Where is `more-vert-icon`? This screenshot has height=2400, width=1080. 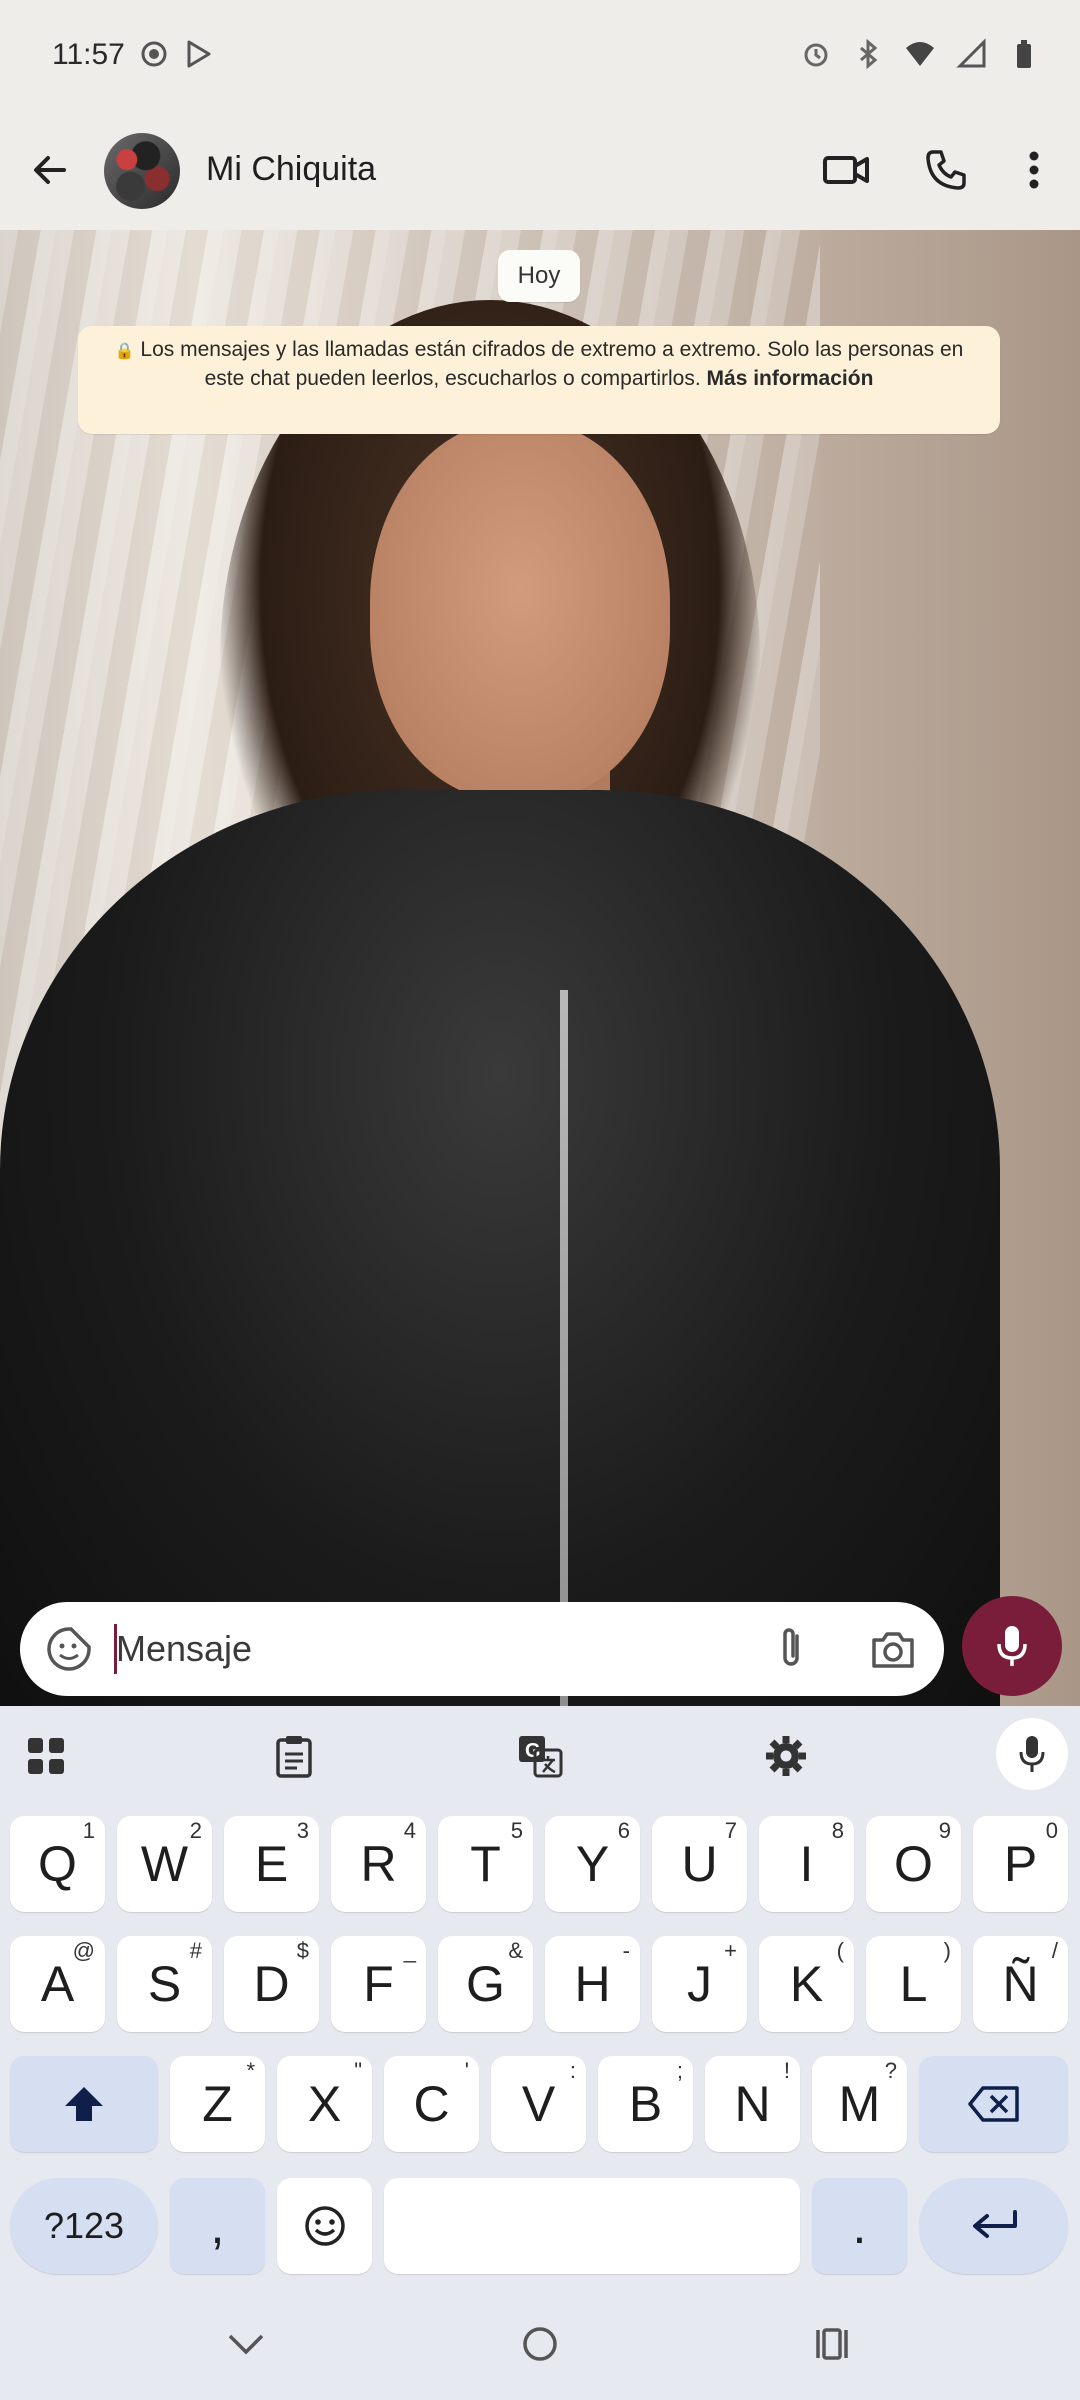
more-vert-icon is located at coordinates (1034, 170).